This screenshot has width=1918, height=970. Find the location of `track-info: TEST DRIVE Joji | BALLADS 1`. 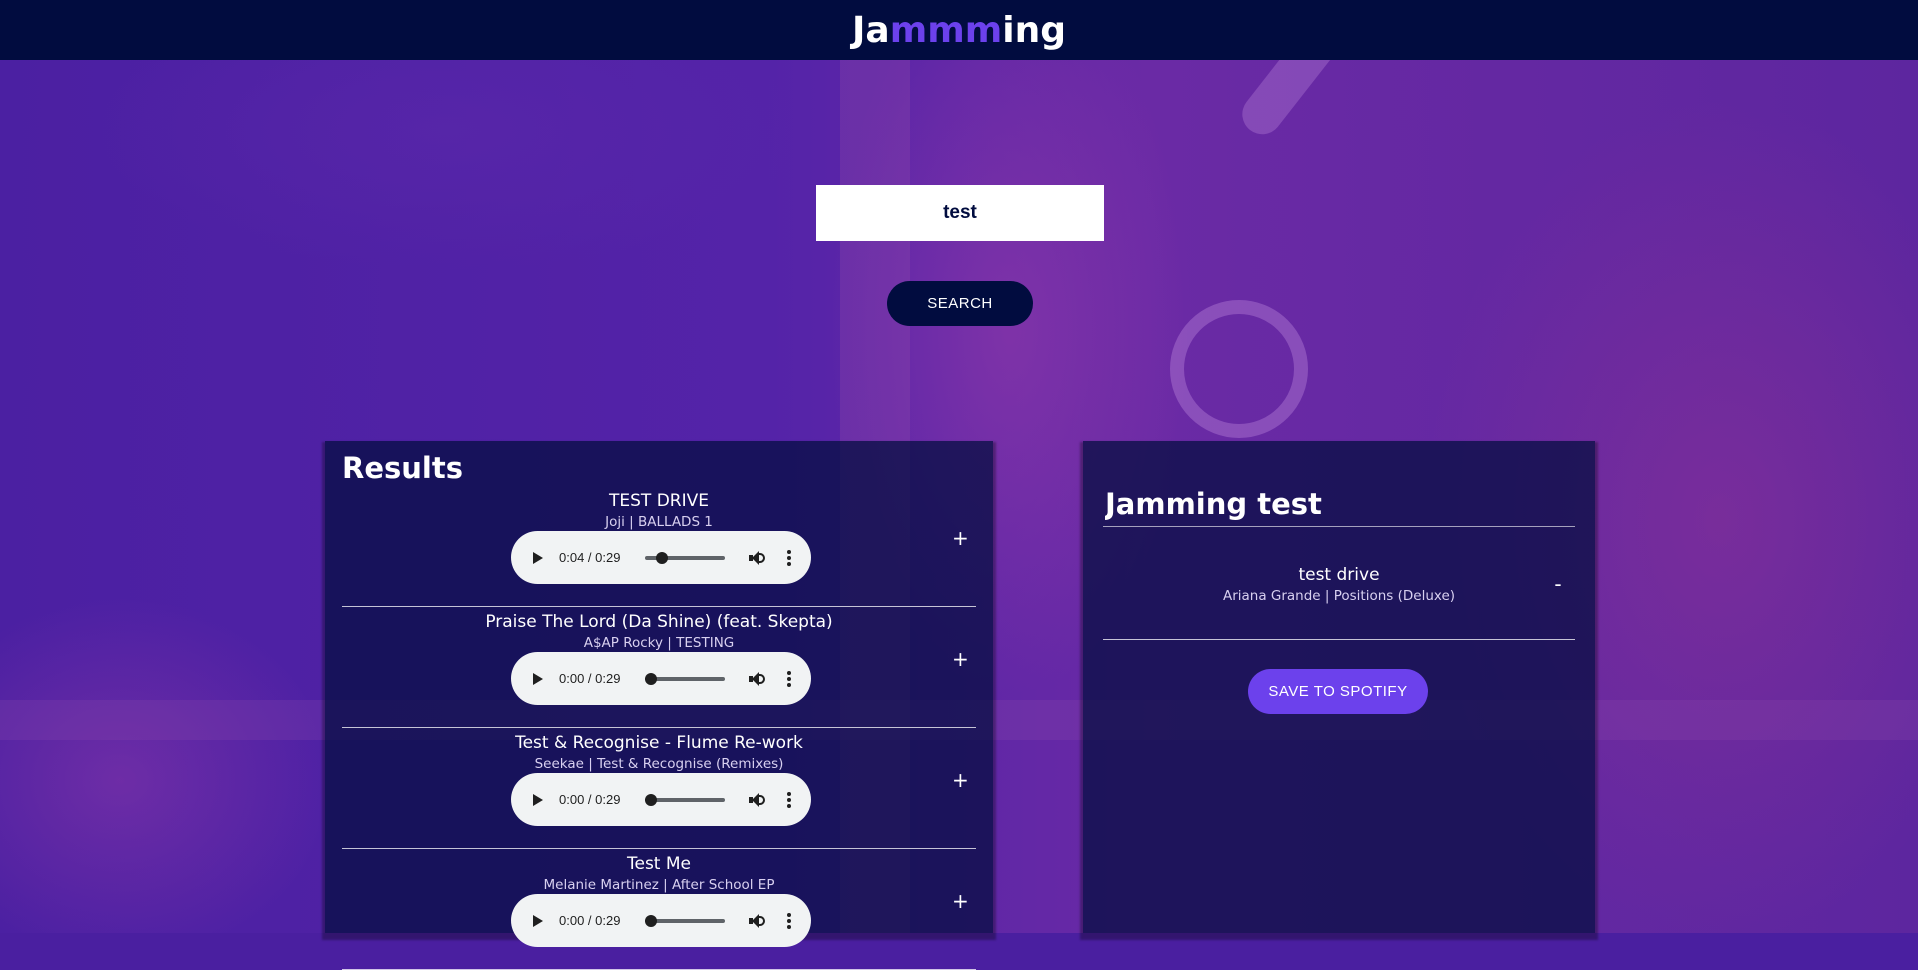

track-info: TEST DRIVE Joji | BALLADS 1 is located at coordinates (659, 507).